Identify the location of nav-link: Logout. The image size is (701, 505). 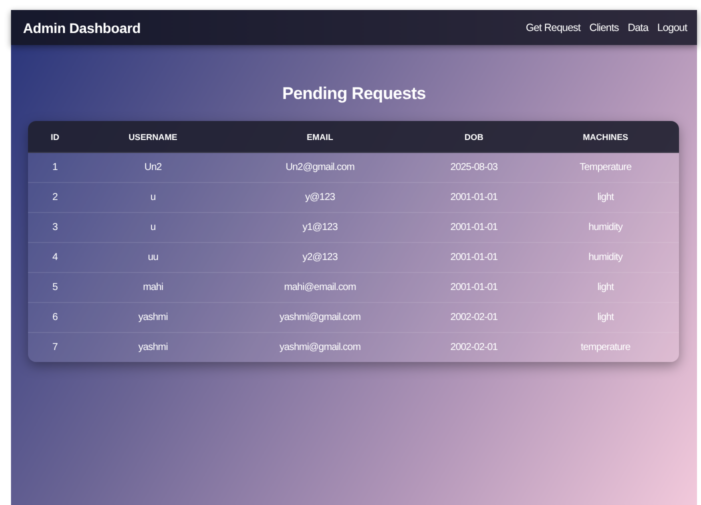
(672, 28).